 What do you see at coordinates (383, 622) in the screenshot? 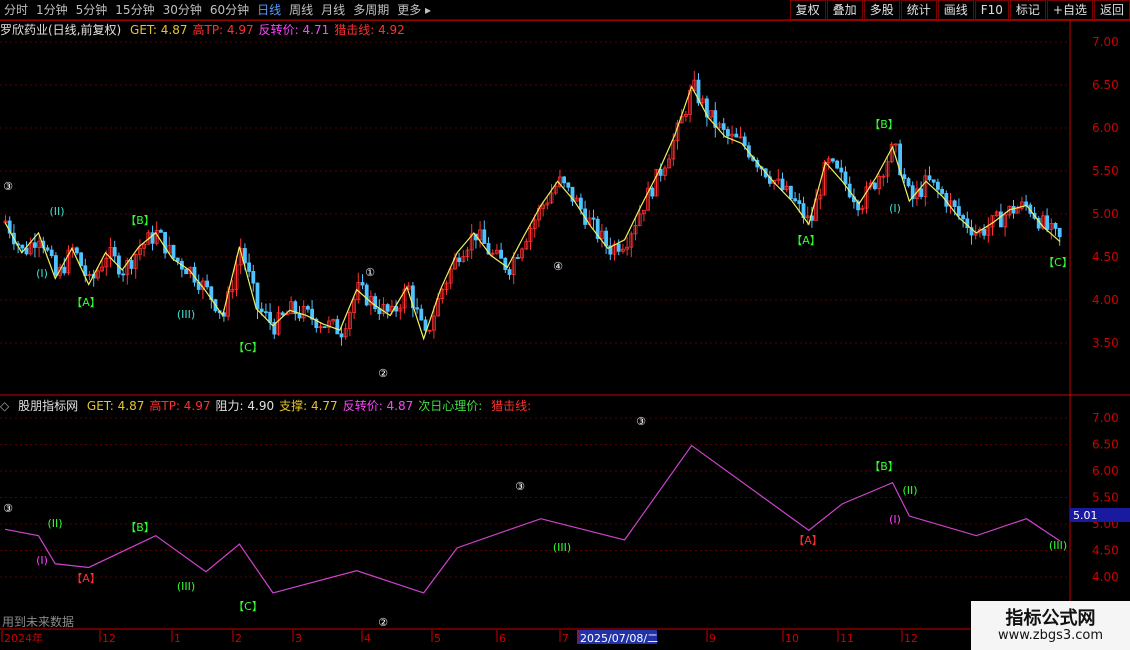
I see `sub-wave-label: ②` at bounding box center [383, 622].